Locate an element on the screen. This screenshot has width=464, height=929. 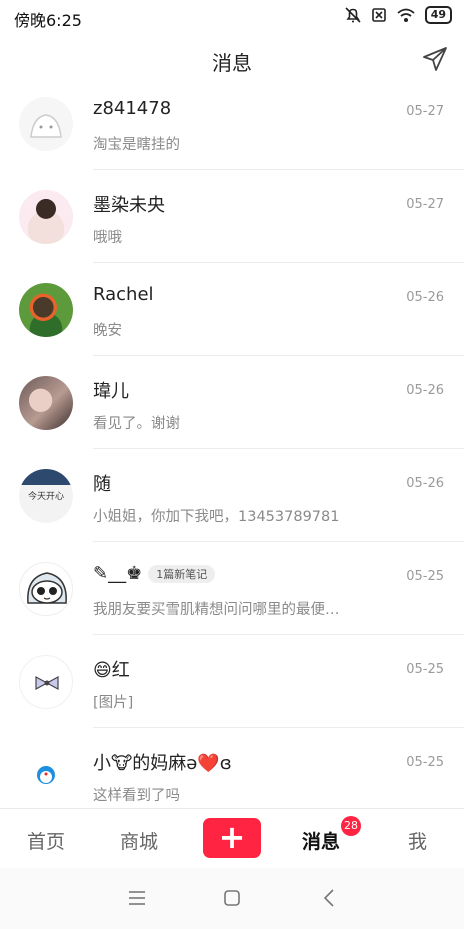
conversation-item: 今天开心 随 小姐姐，你加下我吧，13453789781 05-26 is located at coordinates (232, 495).